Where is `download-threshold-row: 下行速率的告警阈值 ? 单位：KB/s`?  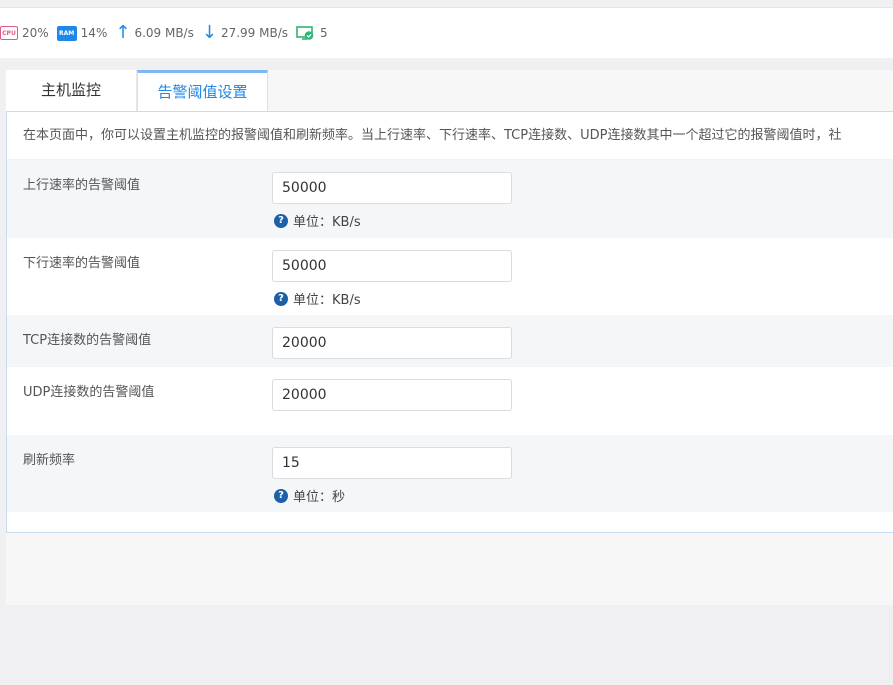 download-threshold-row: 下行速率的告警阈值 ? 单位：KB/s is located at coordinates (450, 276).